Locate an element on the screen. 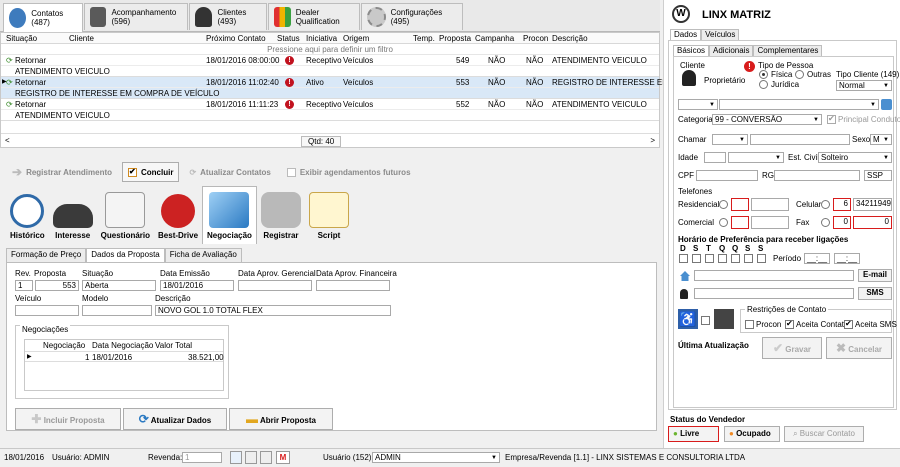  periodo-from-field: __:__ is located at coordinates (817, 258).